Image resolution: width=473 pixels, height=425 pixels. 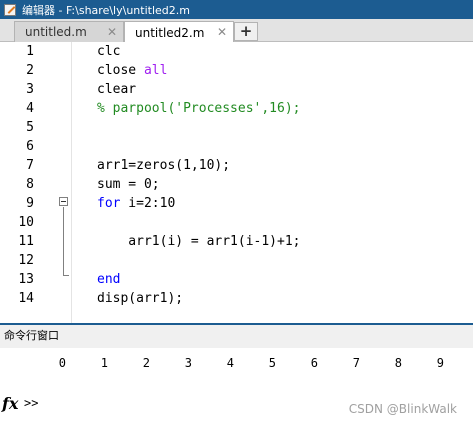 What do you see at coordinates (236, 9) in the screenshot?
I see `window-titlebar: 编辑器 - F:\share\ly\untitled2.m` at bounding box center [236, 9].